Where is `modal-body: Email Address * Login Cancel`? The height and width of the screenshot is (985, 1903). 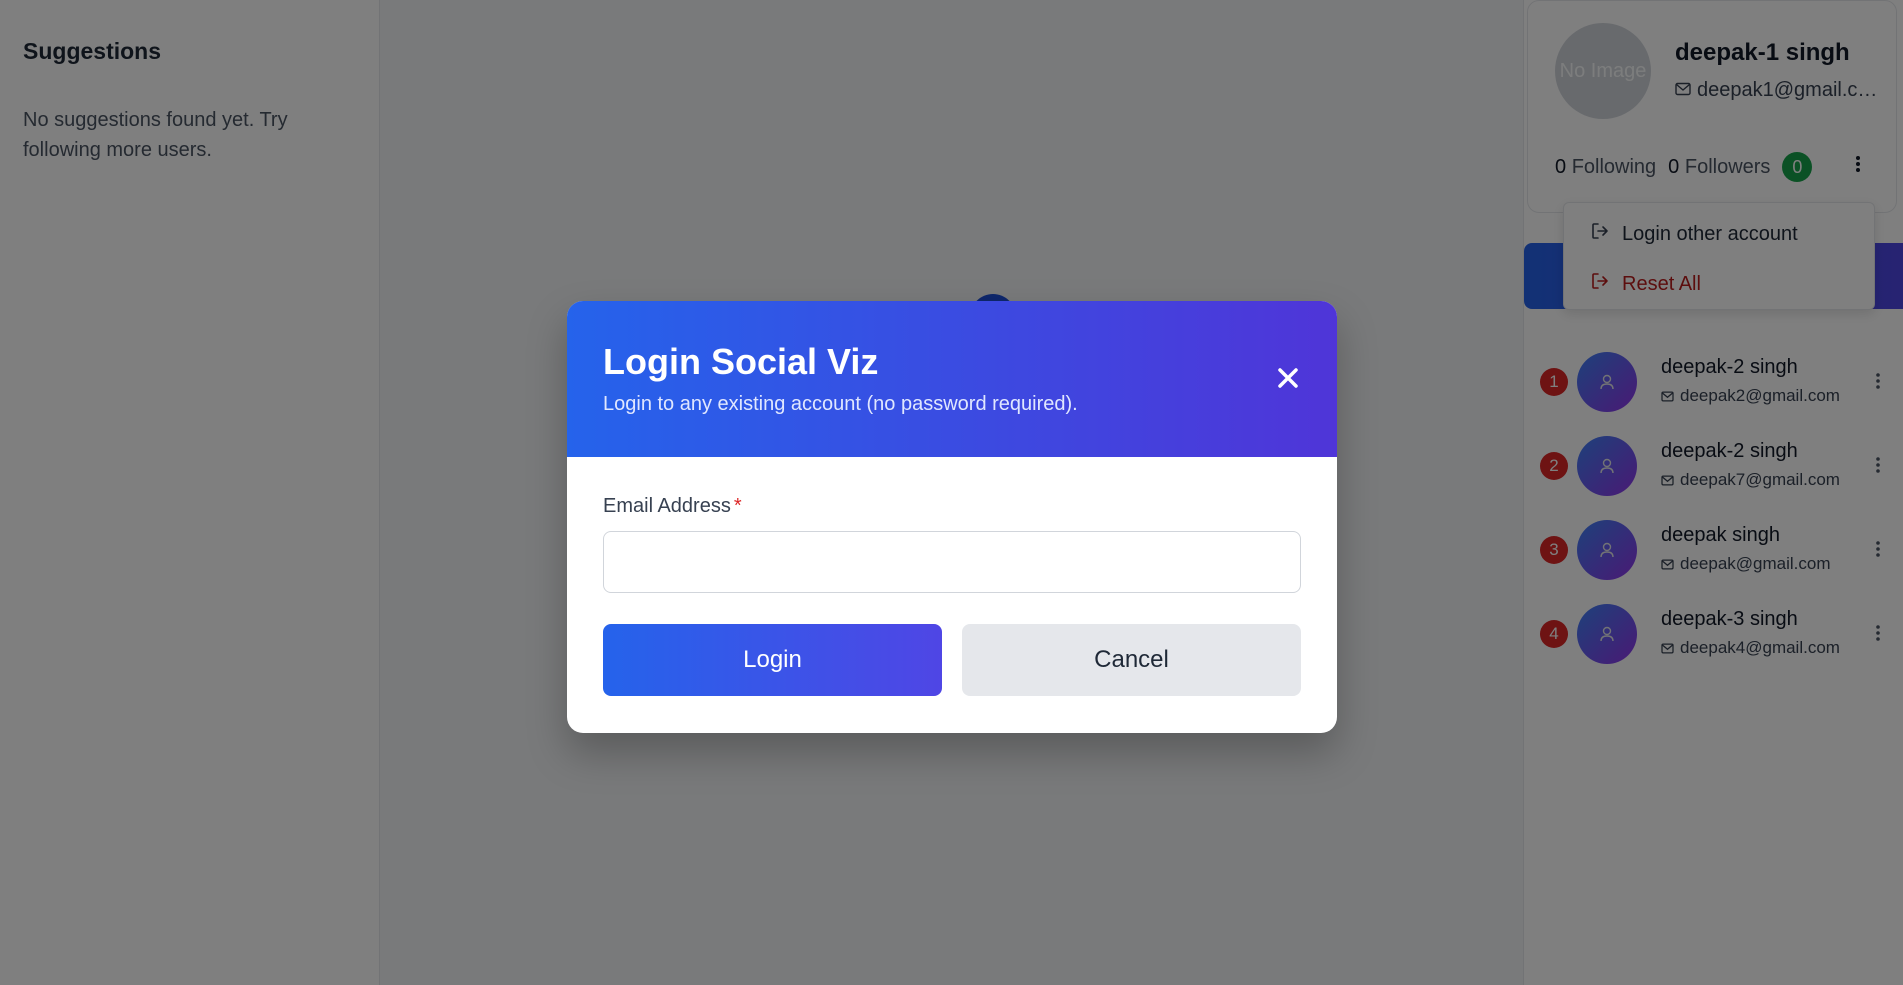
modal-body: Email Address * Login Cancel is located at coordinates (952, 576).